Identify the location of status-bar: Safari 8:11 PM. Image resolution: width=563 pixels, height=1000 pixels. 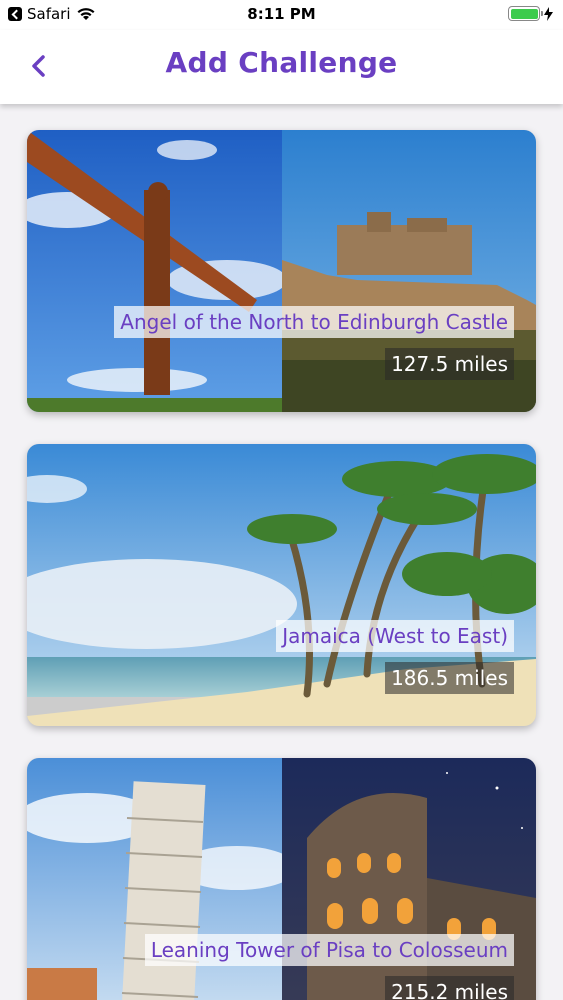
(281, 15).